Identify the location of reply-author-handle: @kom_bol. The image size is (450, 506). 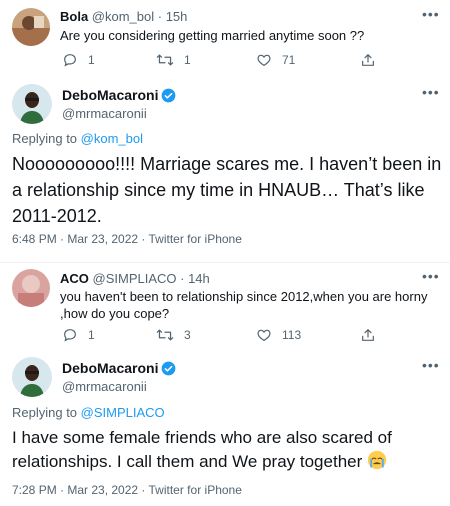
(123, 16).